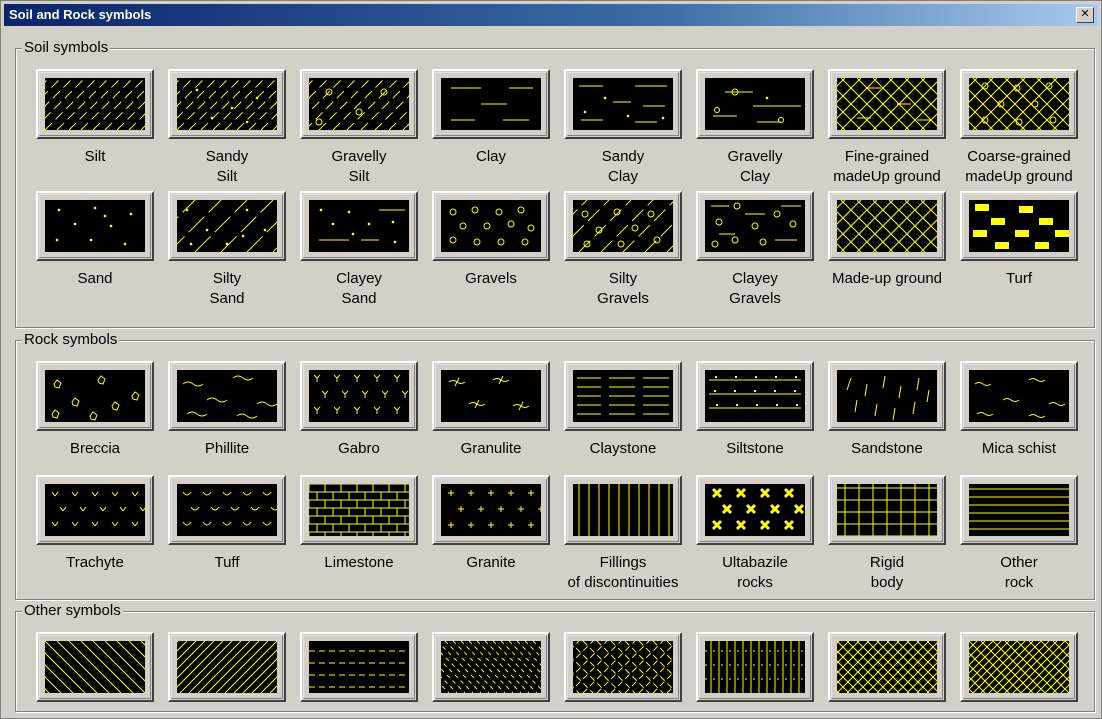 The image size is (1102, 719). I want to click on symbol-caption: Other rock, so click(1019, 573).